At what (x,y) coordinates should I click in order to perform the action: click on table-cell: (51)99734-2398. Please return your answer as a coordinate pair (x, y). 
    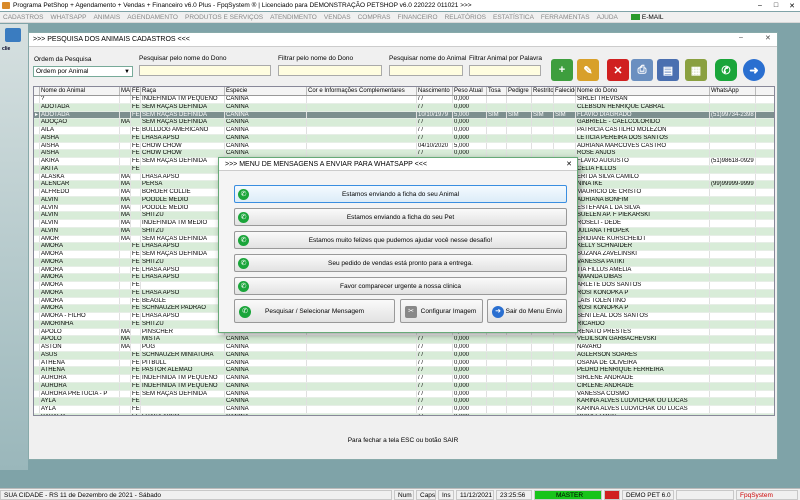
    Looking at the image, I should click on (733, 115).